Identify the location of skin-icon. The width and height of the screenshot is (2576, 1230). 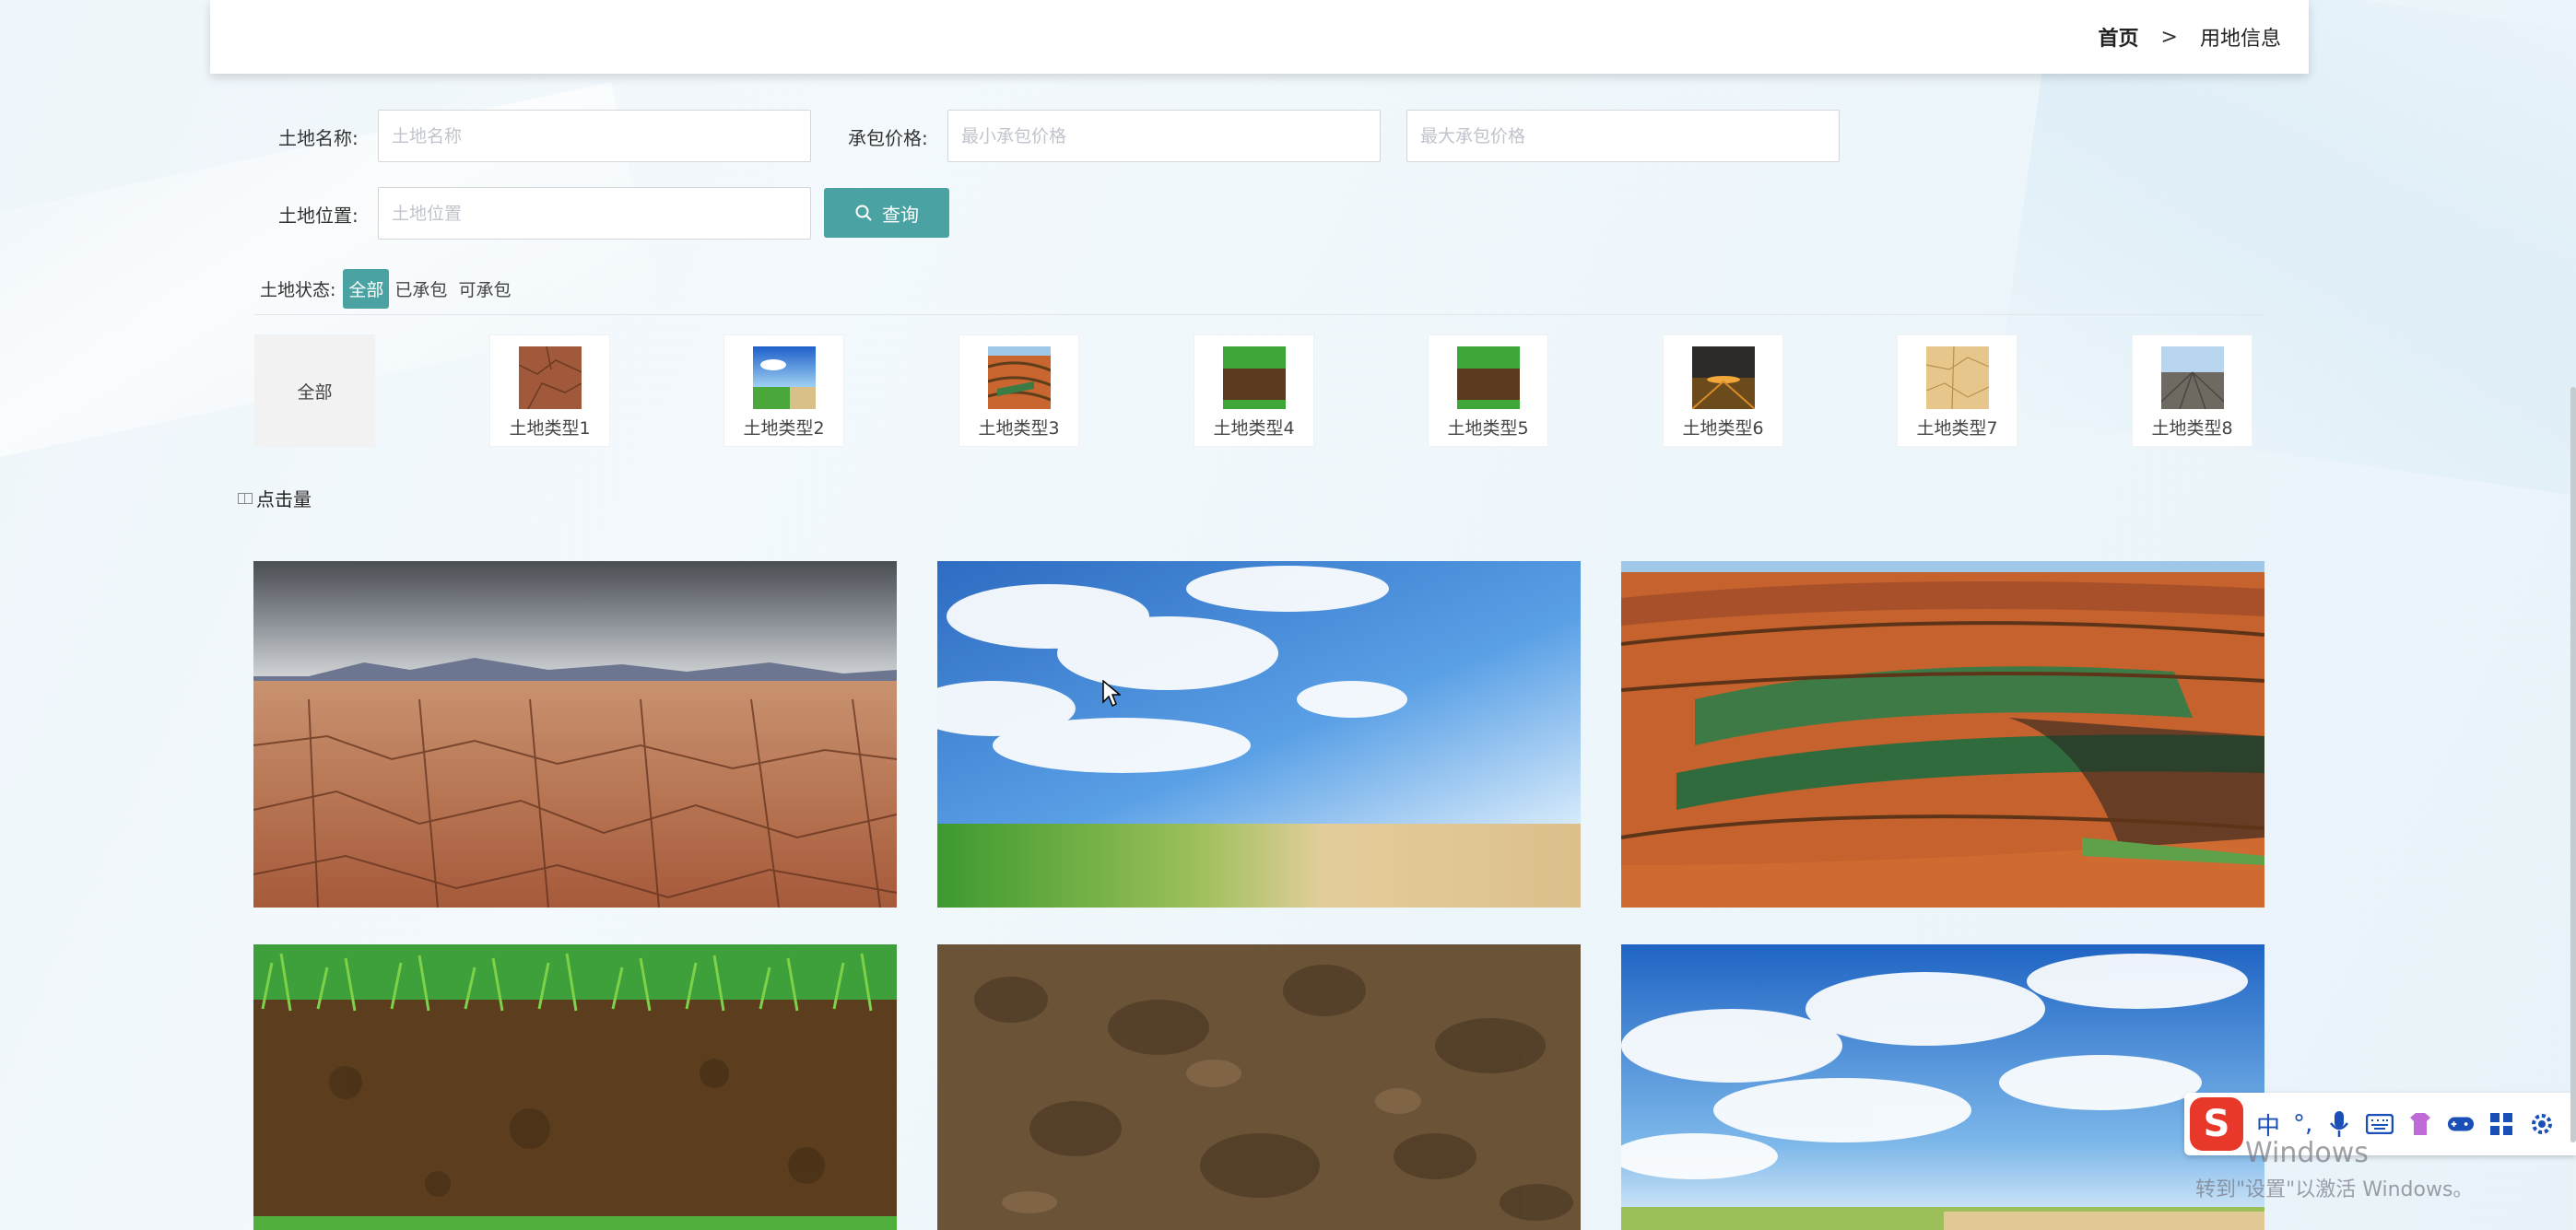
(2420, 1124).